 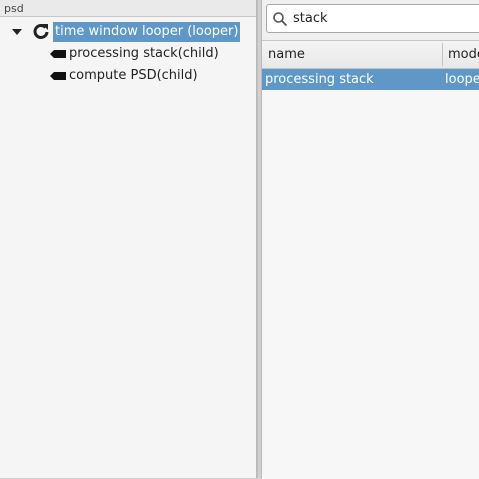 What do you see at coordinates (147, 32) in the screenshot?
I see `tree-item-root-label: time window looper (looper)` at bounding box center [147, 32].